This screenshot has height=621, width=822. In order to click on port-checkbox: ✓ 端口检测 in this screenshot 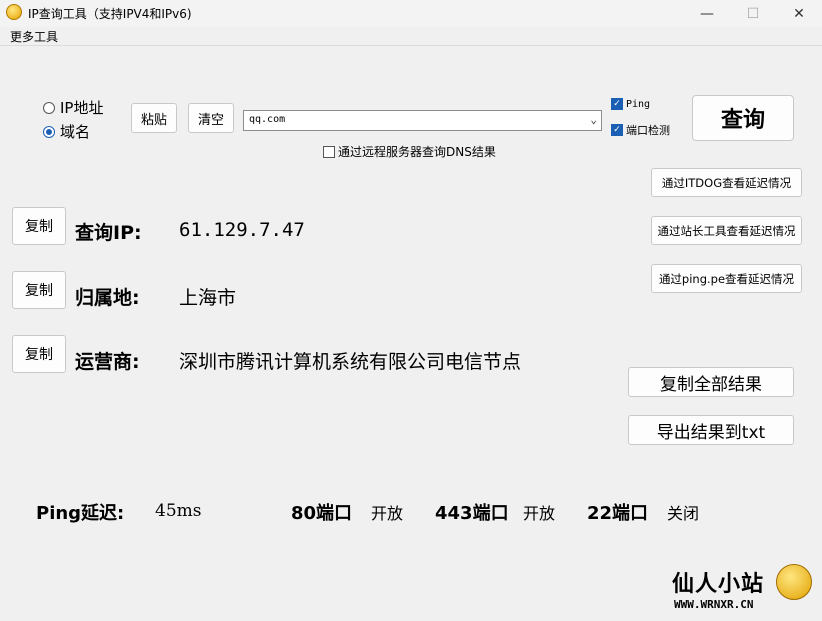, I will do `click(640, 130)`.